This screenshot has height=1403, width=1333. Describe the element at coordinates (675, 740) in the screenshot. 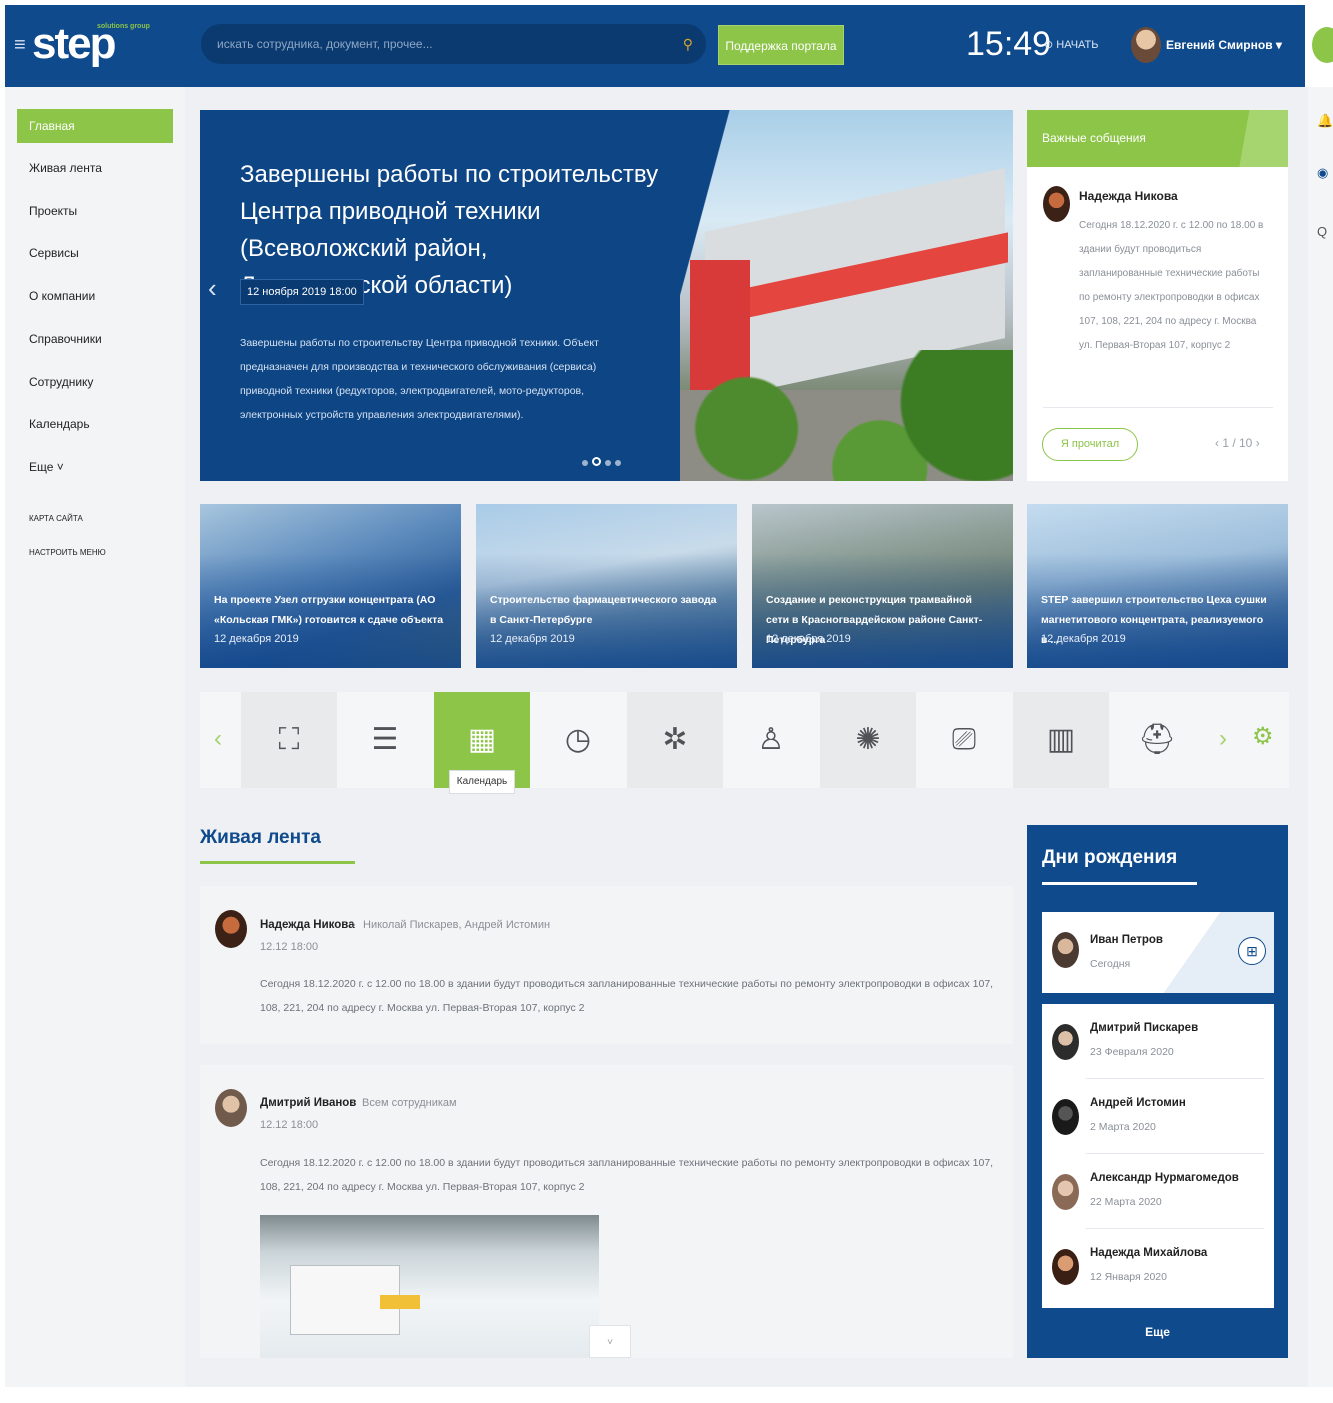

I see `network-icon: ✲` at that location.